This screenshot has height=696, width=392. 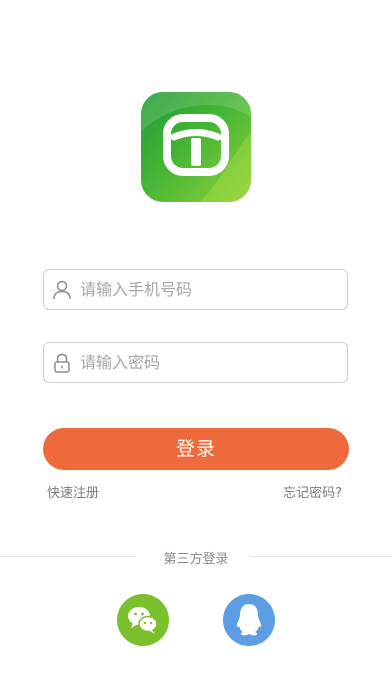 I want to click on app-logo, so click(x=196, y=147).